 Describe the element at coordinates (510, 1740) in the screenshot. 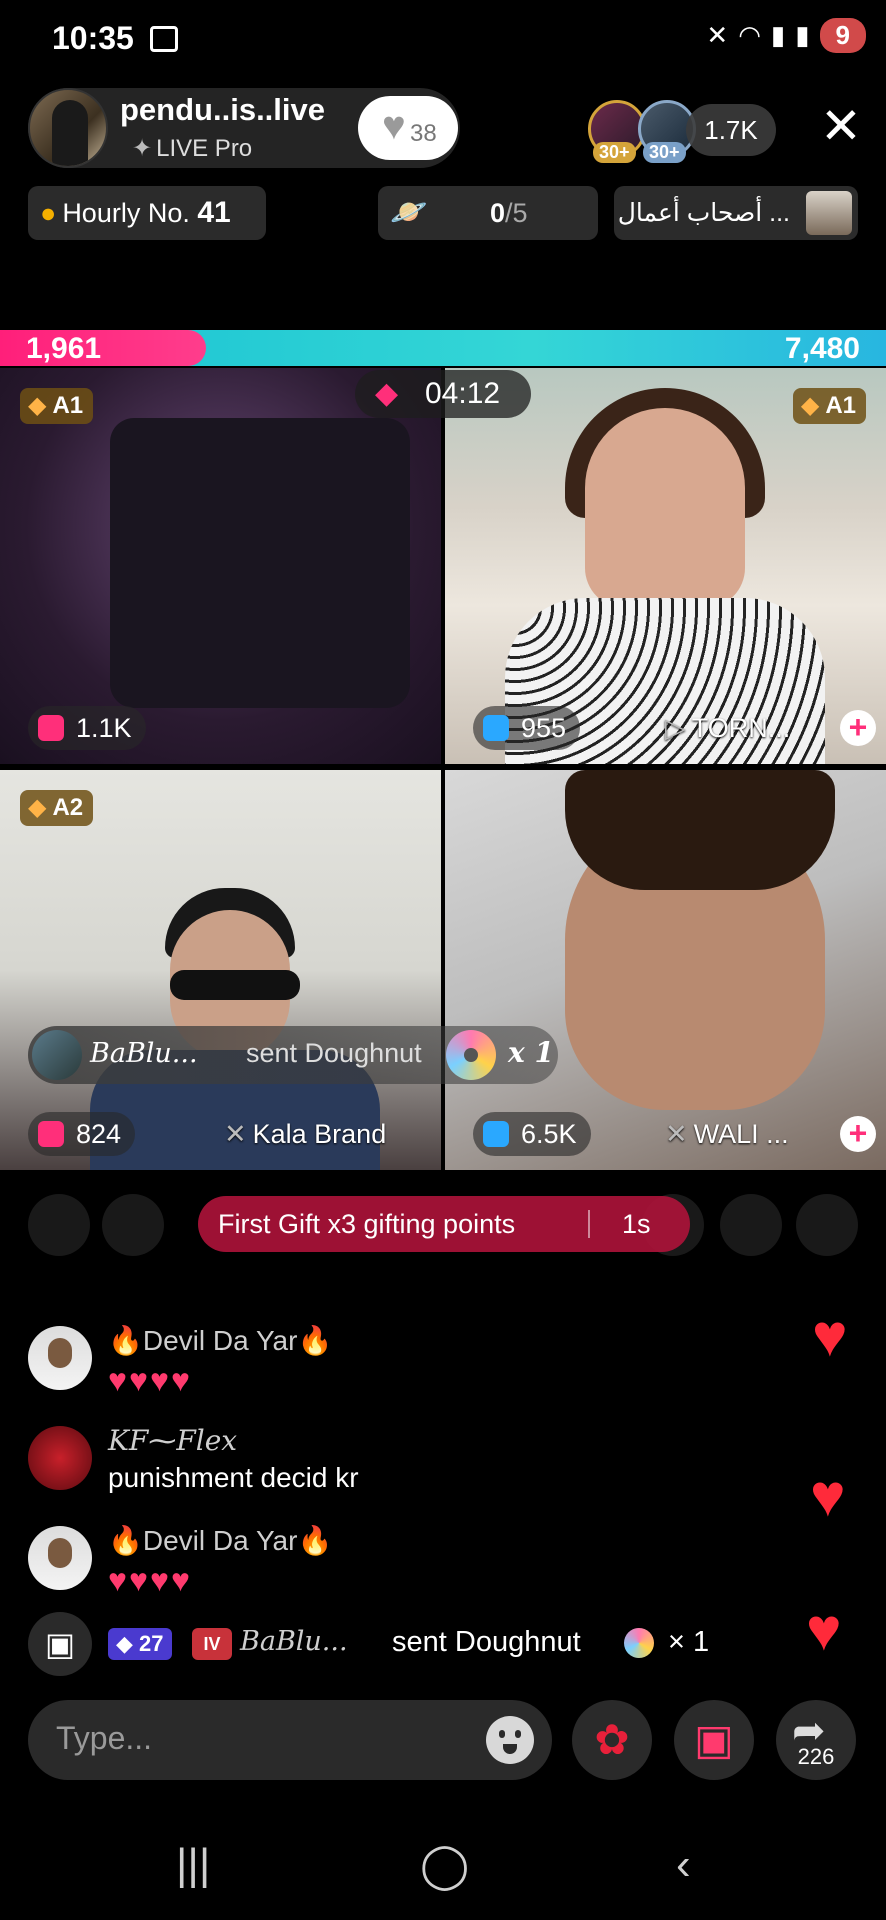

I see `emoji-icon` at that location.